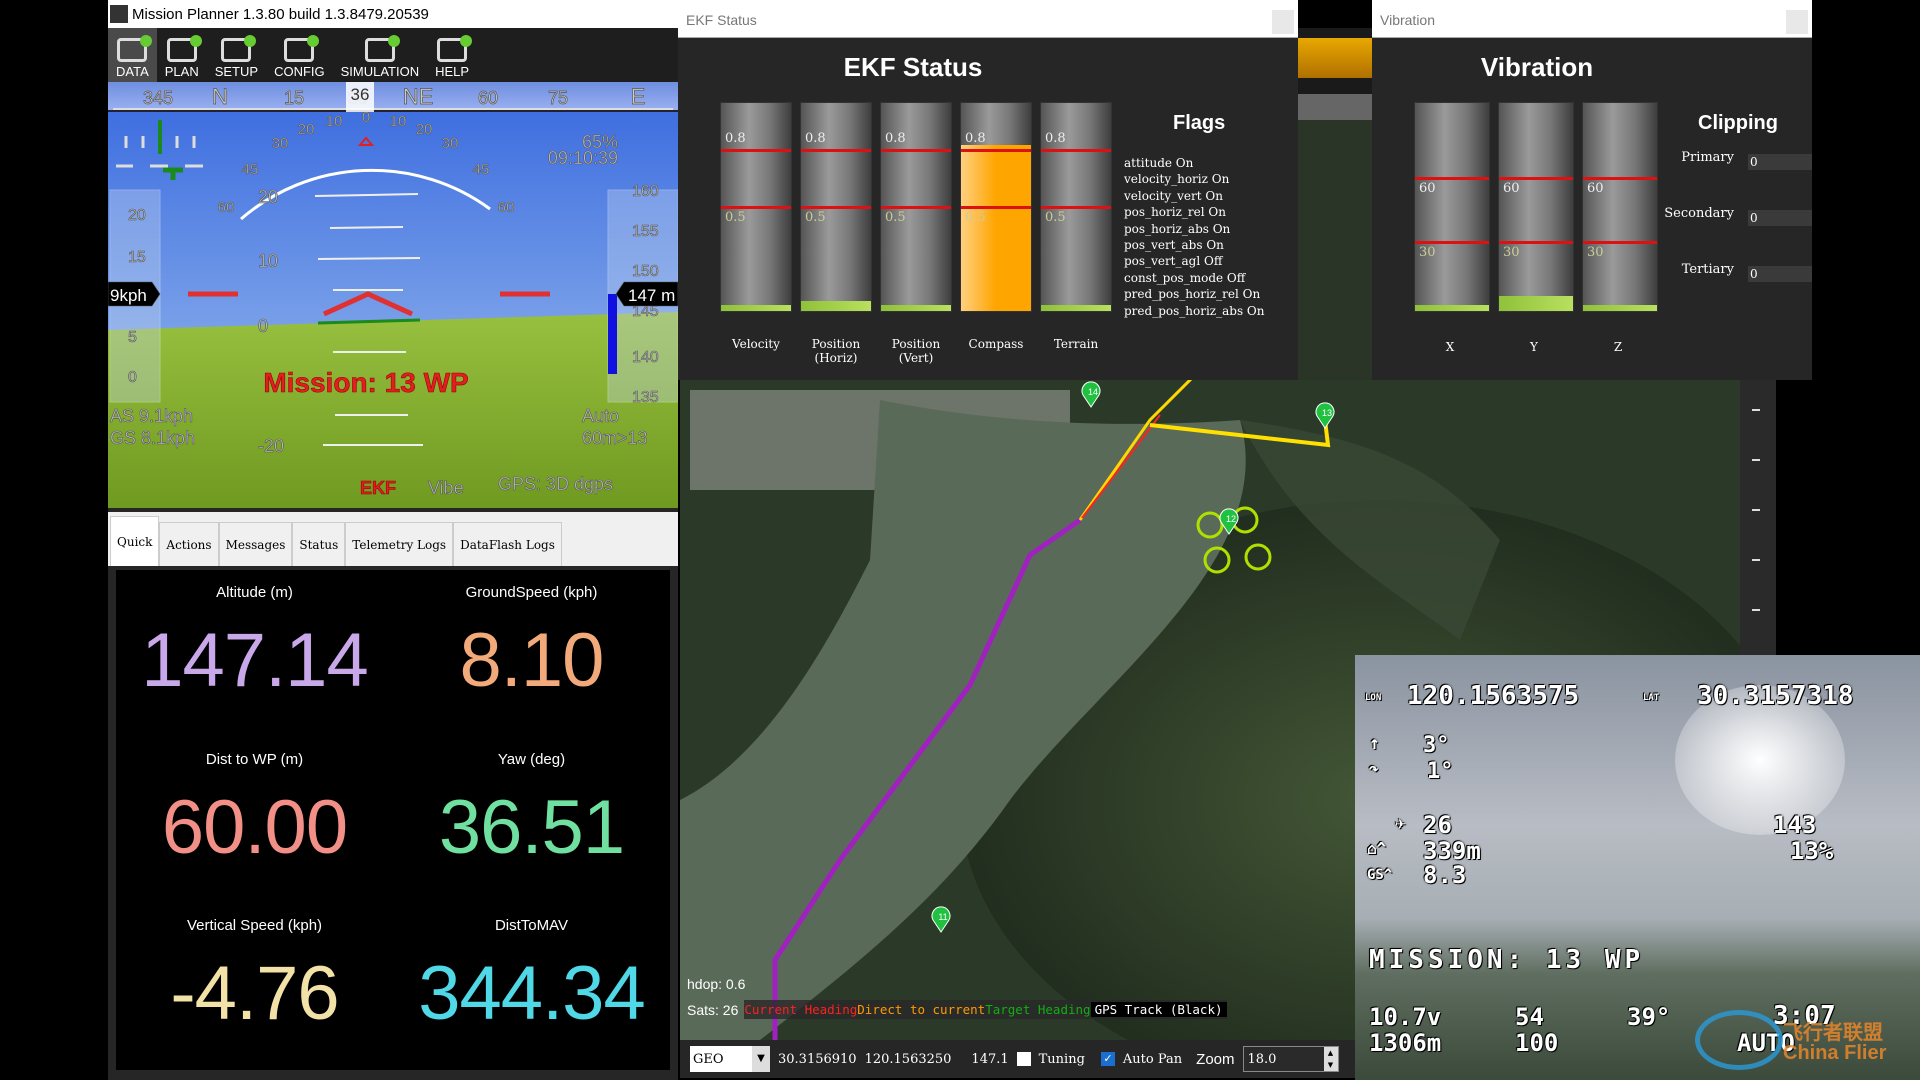 This screenshot has width=1920, height=1080. Describe the element at coordinates (135, 541) in the screenshot. I see `tab-quick: Quick` at that location.